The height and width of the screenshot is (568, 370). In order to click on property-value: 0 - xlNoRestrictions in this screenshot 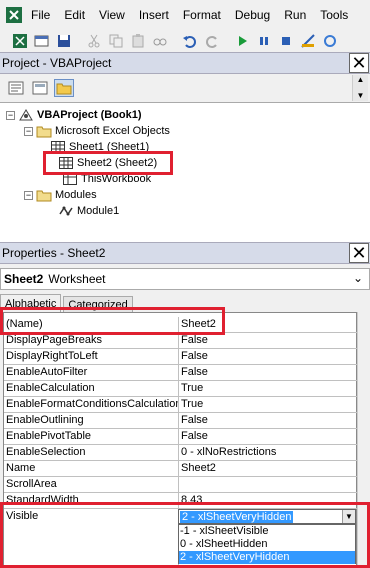, I will do `click(267, 453)`.